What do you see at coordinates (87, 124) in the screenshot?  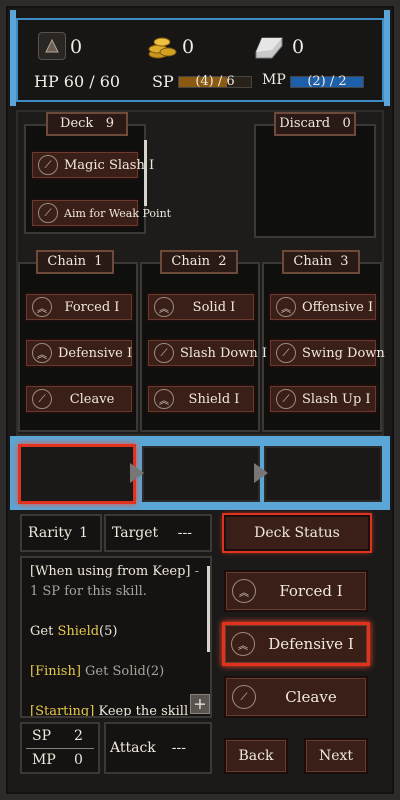 I see `deck-tab: Deck 9` at bounding box center [87, 124].